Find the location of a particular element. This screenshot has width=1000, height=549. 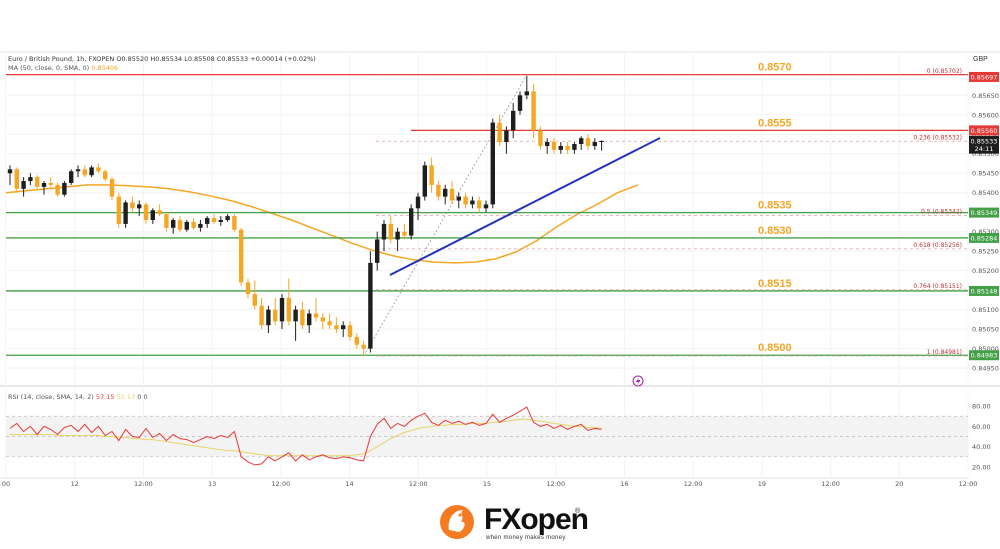

brand-reg-mark: ® is located at coordinates (578, 511).